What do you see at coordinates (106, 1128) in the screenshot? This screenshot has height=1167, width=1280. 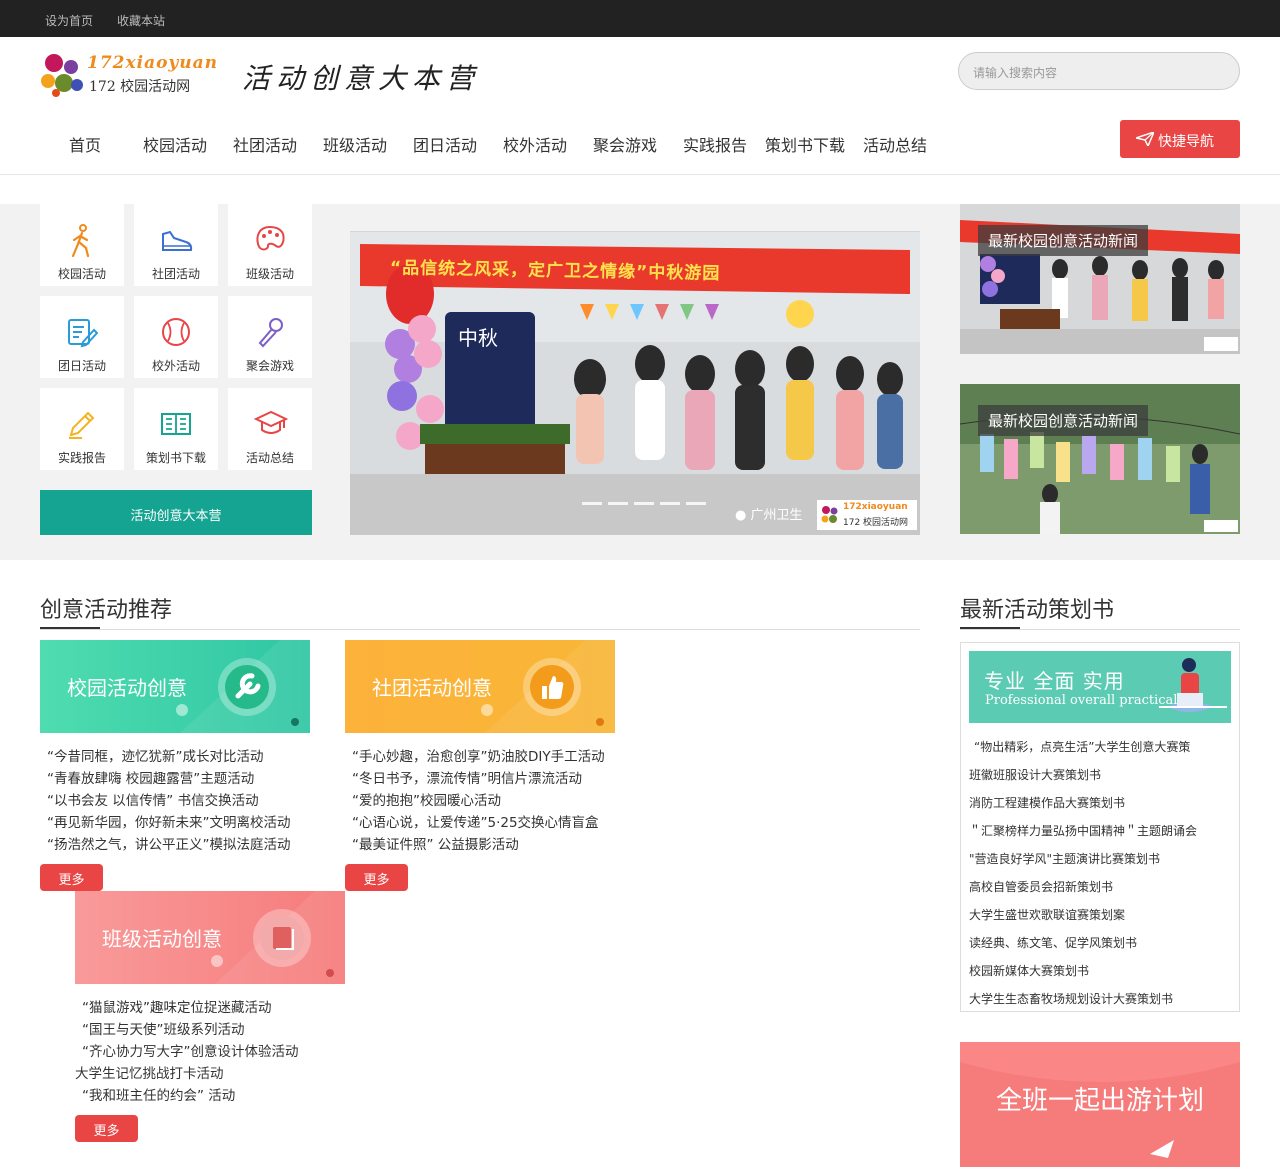 I see `more-button-class: 更多` at bounding box center [106, 1128].